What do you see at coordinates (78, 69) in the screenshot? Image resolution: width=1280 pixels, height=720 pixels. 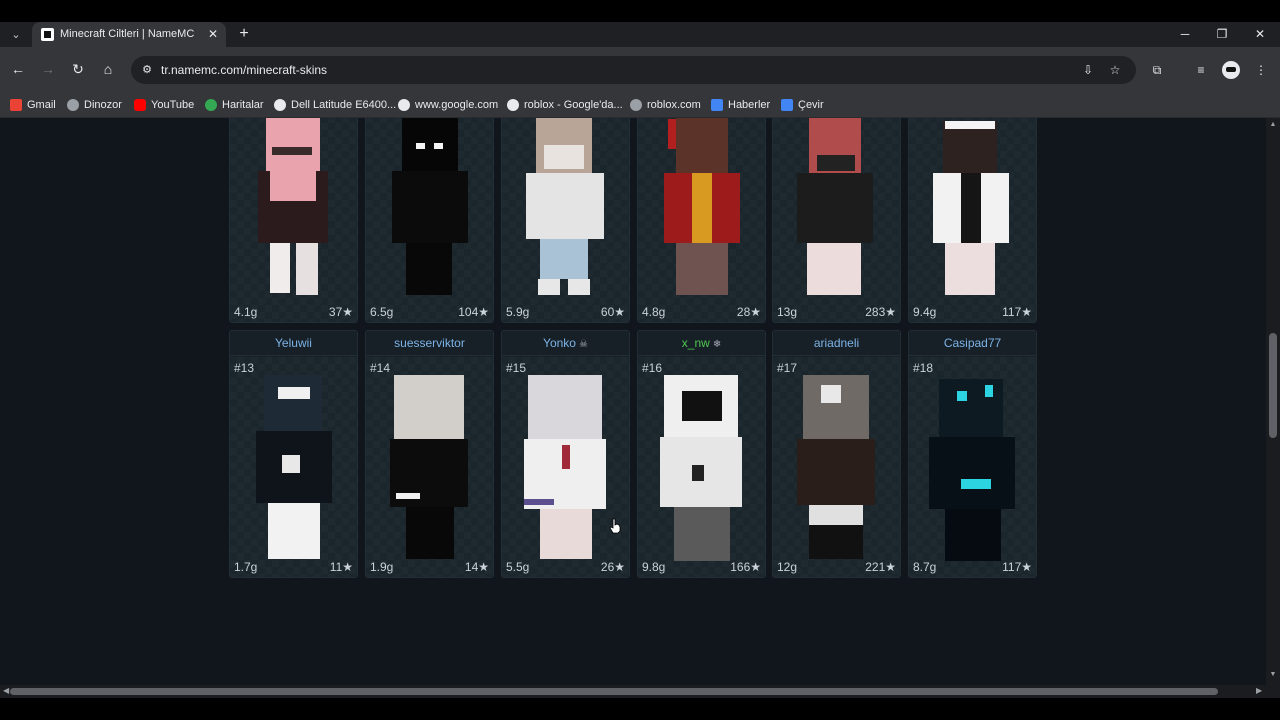 I see `reload-icon: ↻` at bounding box center [78, 69].